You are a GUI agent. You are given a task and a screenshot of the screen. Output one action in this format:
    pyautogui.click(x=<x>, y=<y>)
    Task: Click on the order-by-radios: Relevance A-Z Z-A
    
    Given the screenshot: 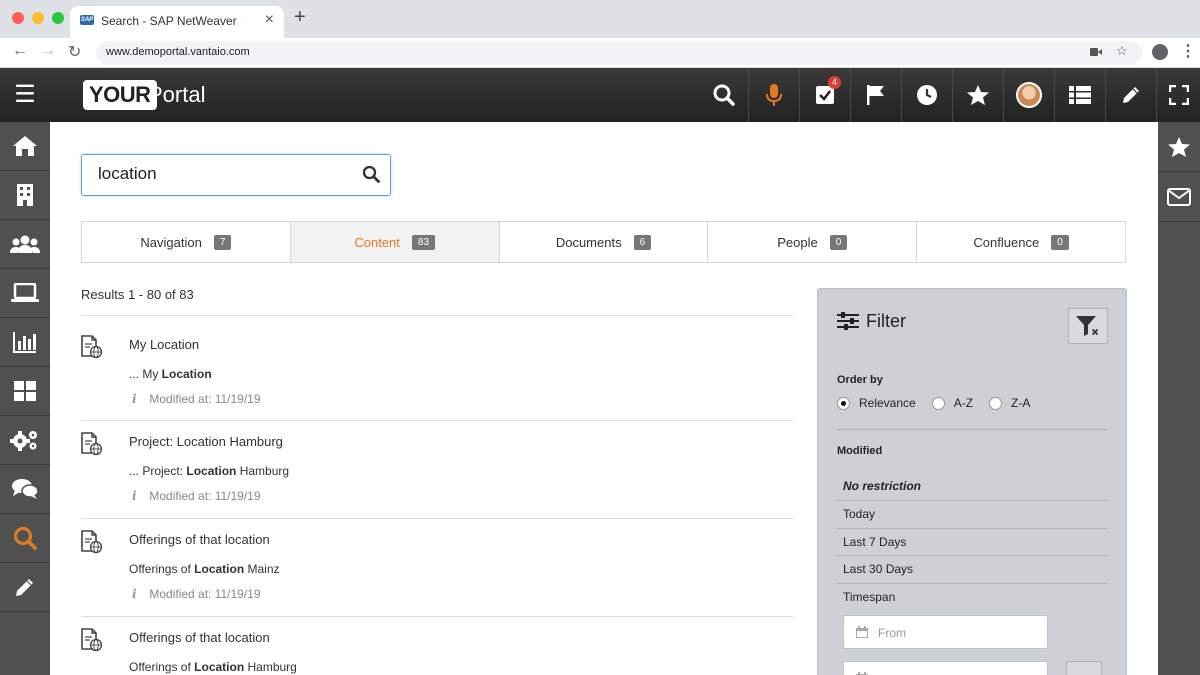 What is the action you would take?
    pyautogui.click(x=941, y=403)
    